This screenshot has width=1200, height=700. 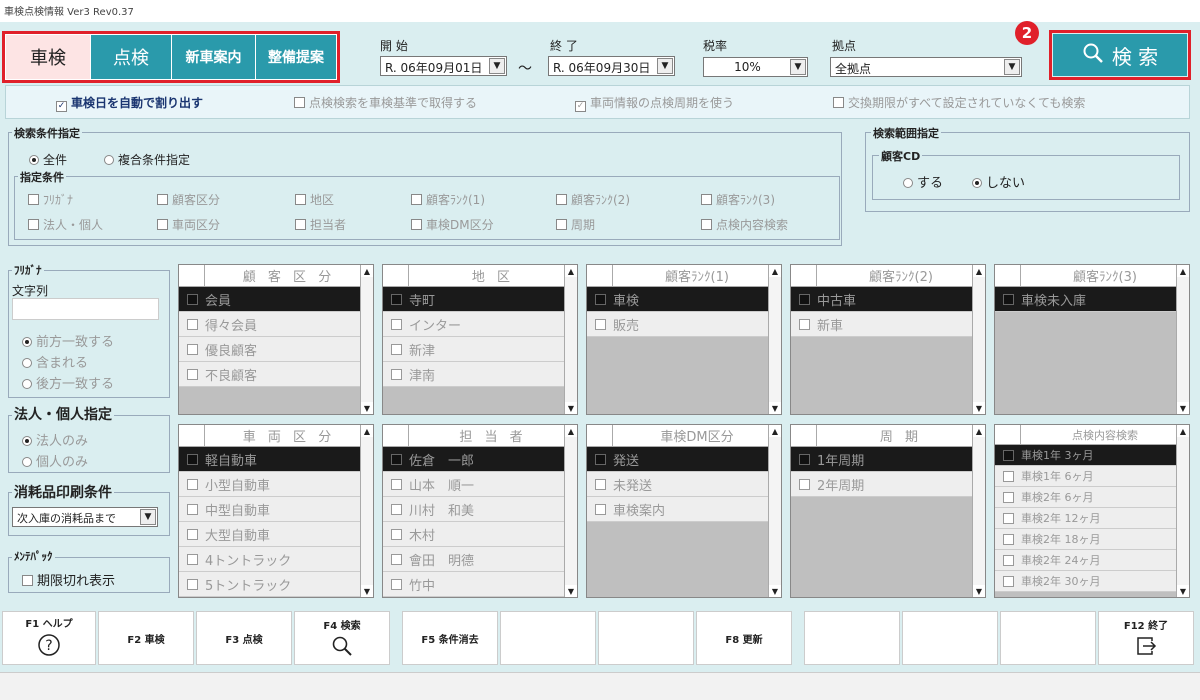 I want to click on tax-select: 10% ▼, so click(x=755, y=67).